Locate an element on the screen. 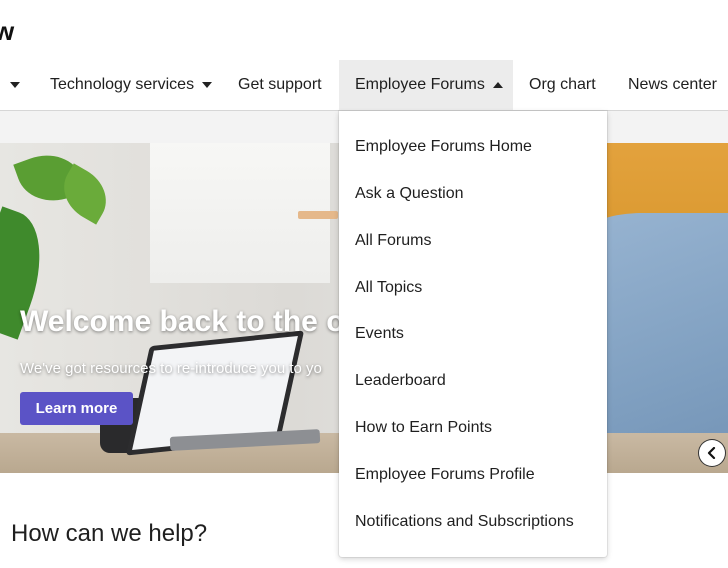 This screenshot has width=728, height=568. learn-more-button: Learn more is located at coordinates (76, 408).